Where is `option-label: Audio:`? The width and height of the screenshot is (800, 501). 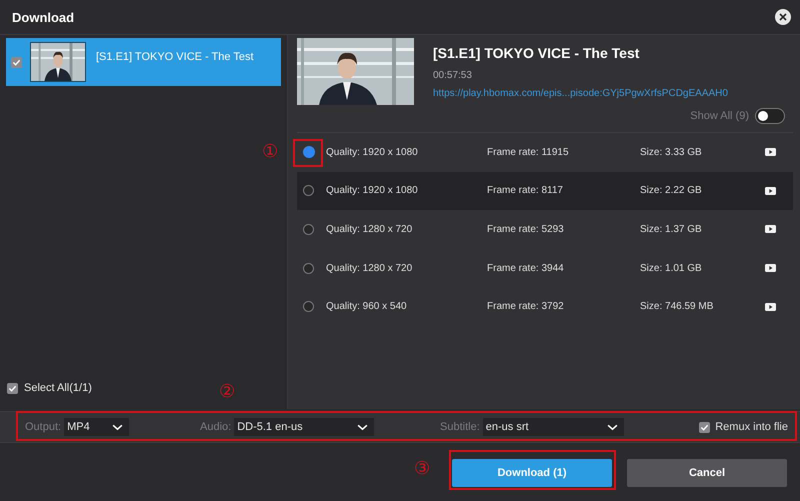
option-label: Audio: is located at coordinates (216, 427).